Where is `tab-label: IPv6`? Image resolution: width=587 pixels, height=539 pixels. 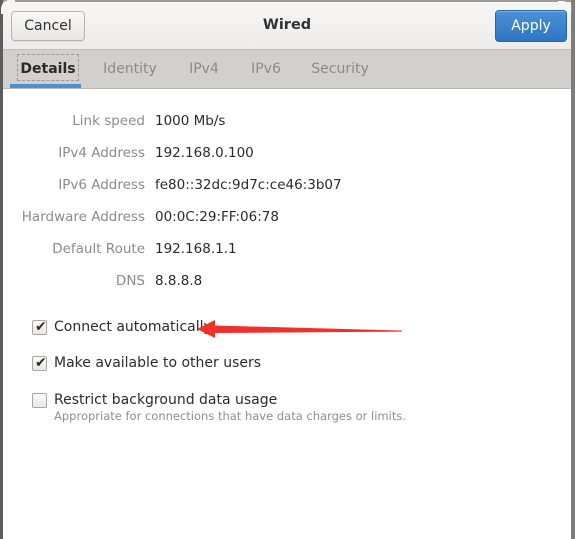
tab-label: IPv6 is located at coordinates (266, 69).